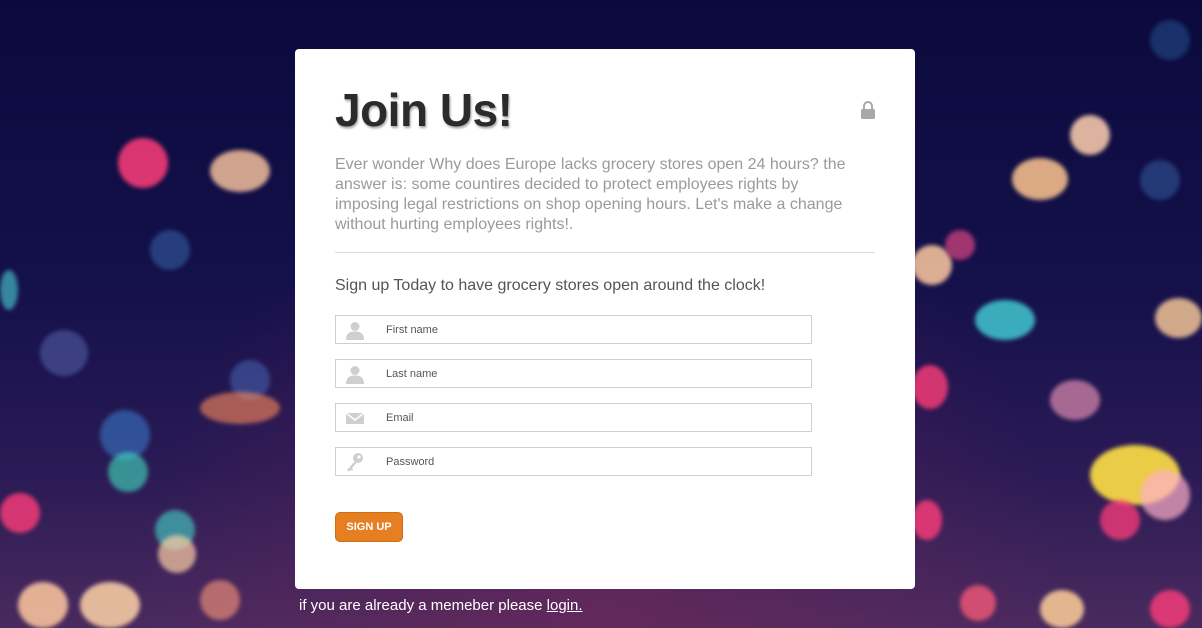 This screenshot has width=1202, height=628. I want to click on page-title: Join Us!, so click(424, 110).